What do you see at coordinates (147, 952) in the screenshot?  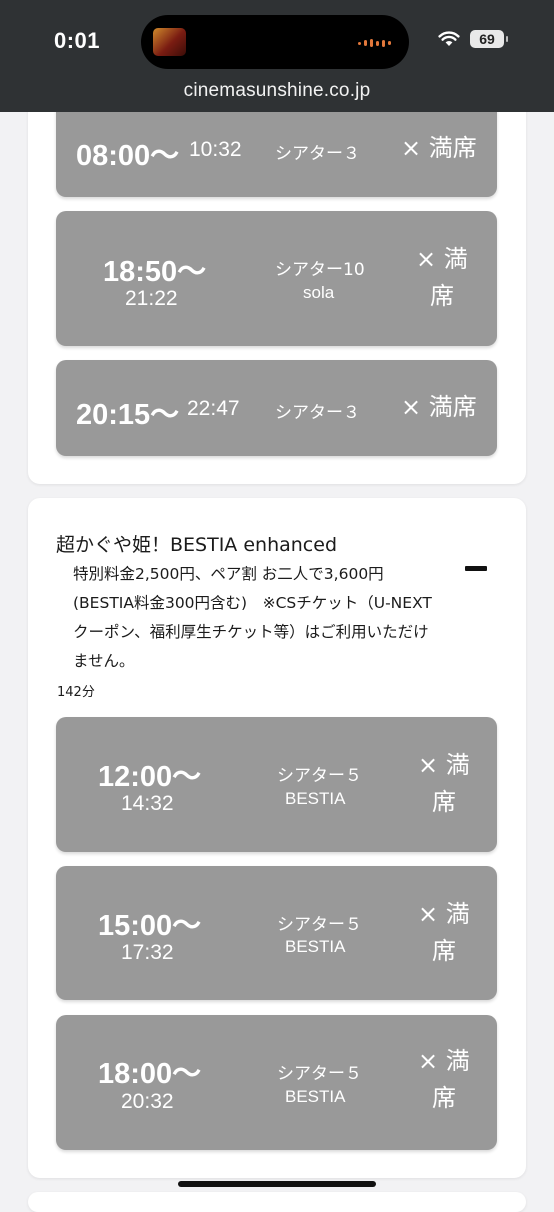 I see `showtime-end: 17:32` at bounding box center [147, 952].